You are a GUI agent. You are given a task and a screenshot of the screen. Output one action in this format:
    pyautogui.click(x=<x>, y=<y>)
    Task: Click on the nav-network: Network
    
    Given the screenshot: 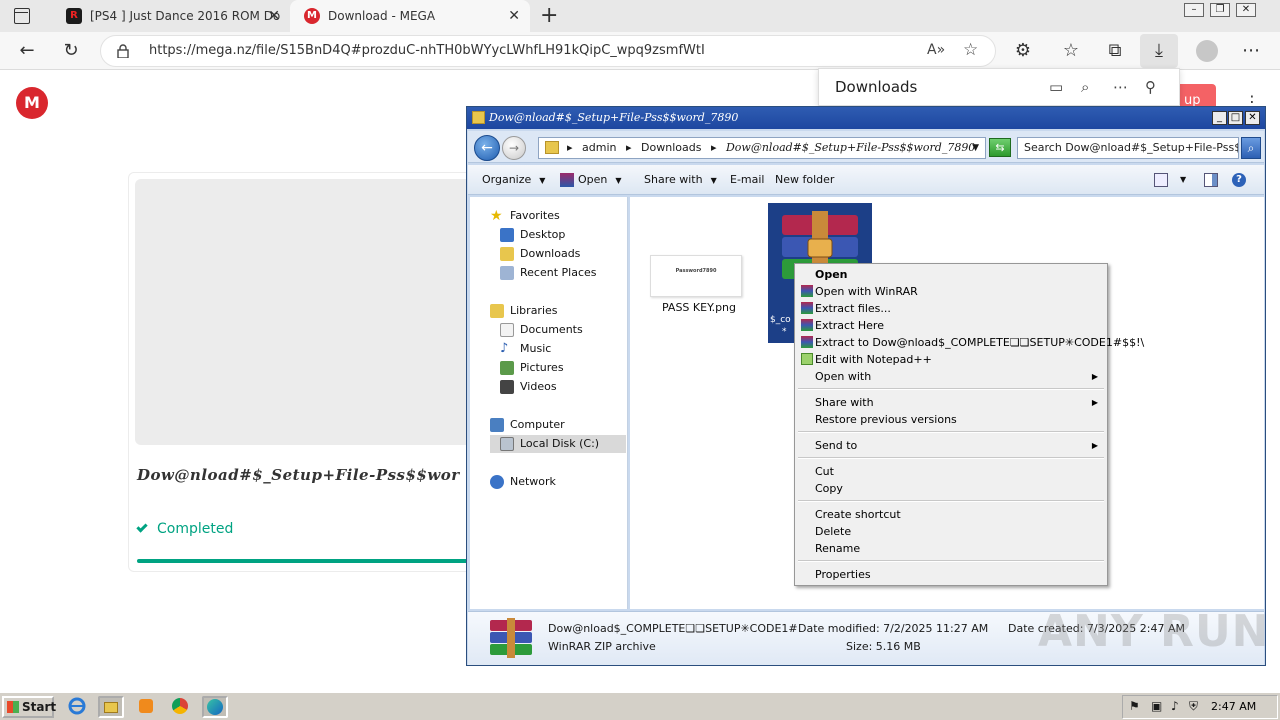 What is the action you would take?
    pyautogui.click(x=523, y=482)
    